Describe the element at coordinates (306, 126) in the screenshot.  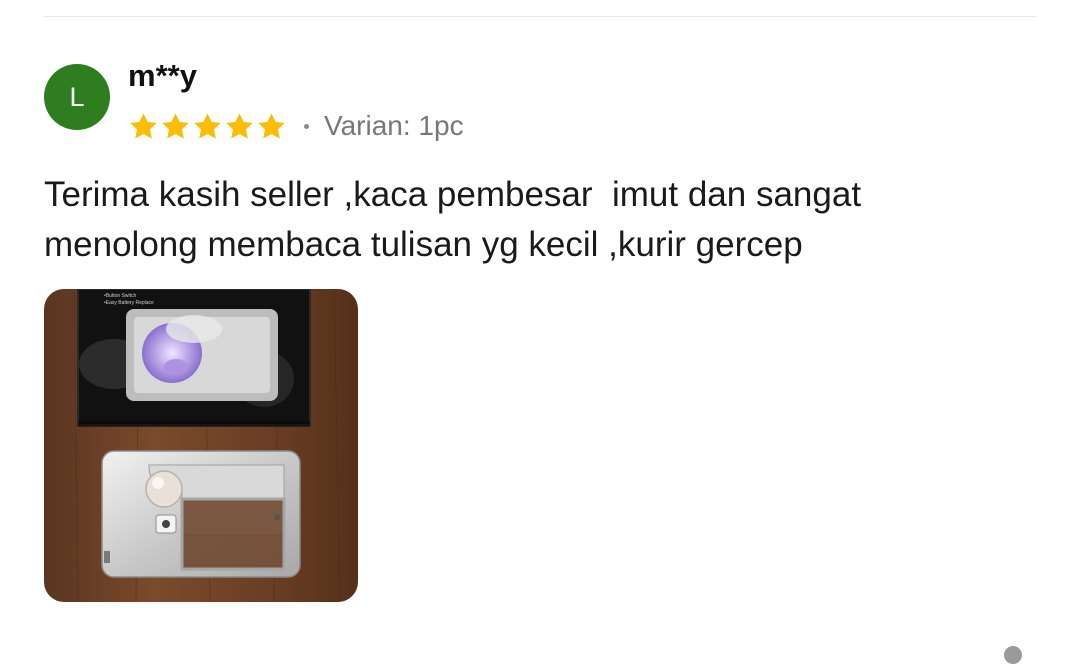
I see `separator-dot` at that location.